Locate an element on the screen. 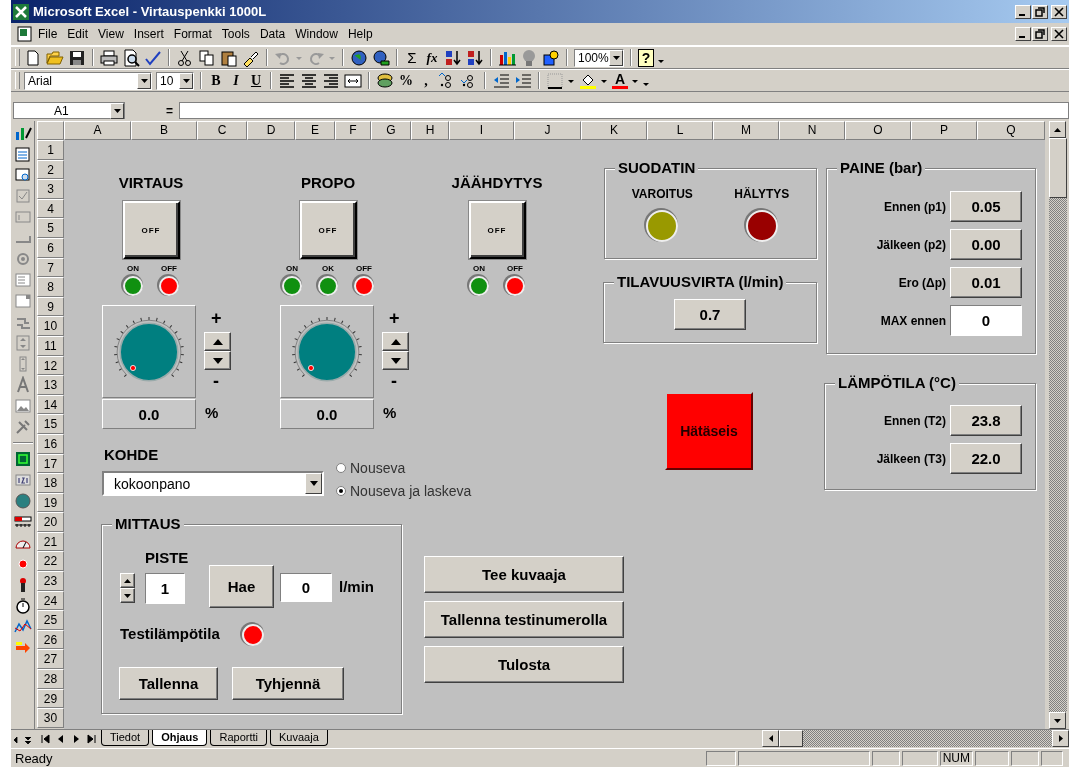  row-header: 25 is located at coordinates (50, 620).